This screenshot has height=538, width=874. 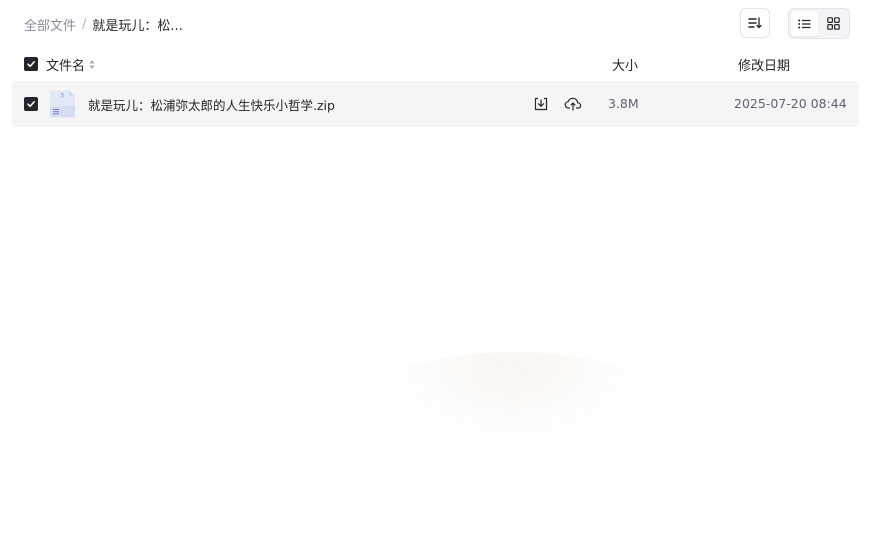 What do you see at coordinates (62, 96) in the screenshot?
I see `svg-text: 3` at bounding box center [62, 96].